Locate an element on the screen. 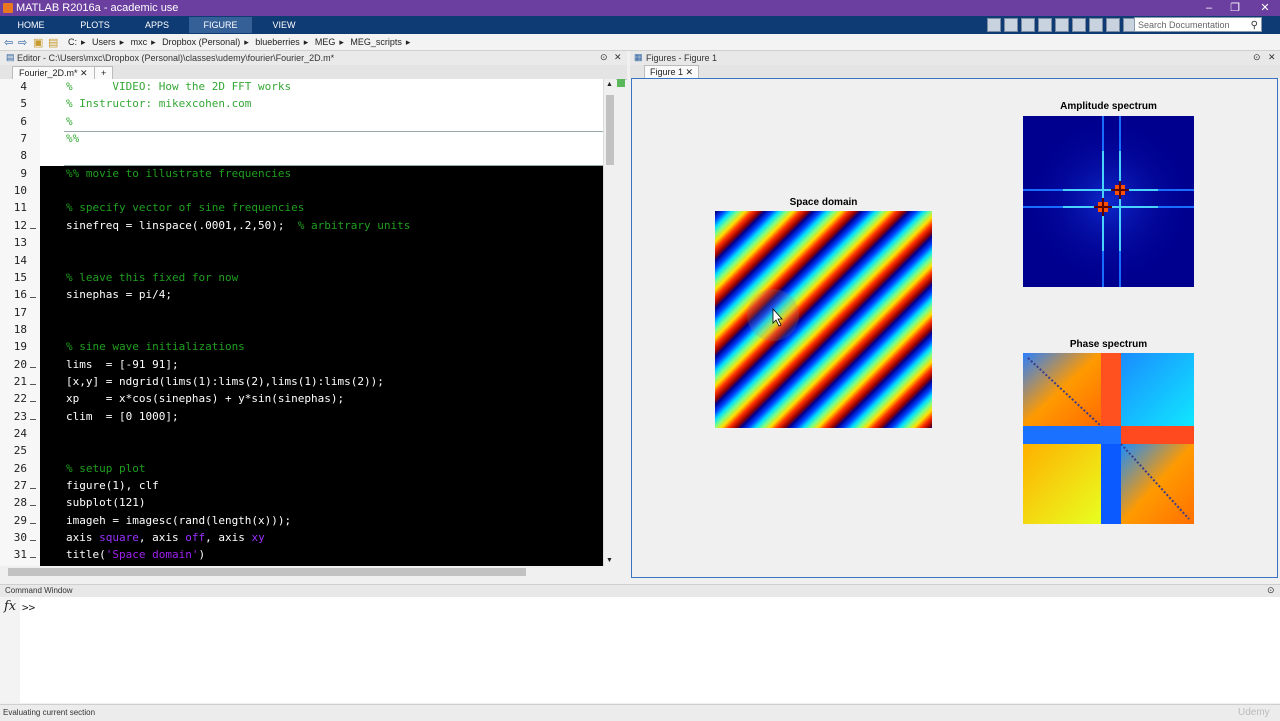  crumb-blueberries: blueberries is located at coordinates (277, 42).